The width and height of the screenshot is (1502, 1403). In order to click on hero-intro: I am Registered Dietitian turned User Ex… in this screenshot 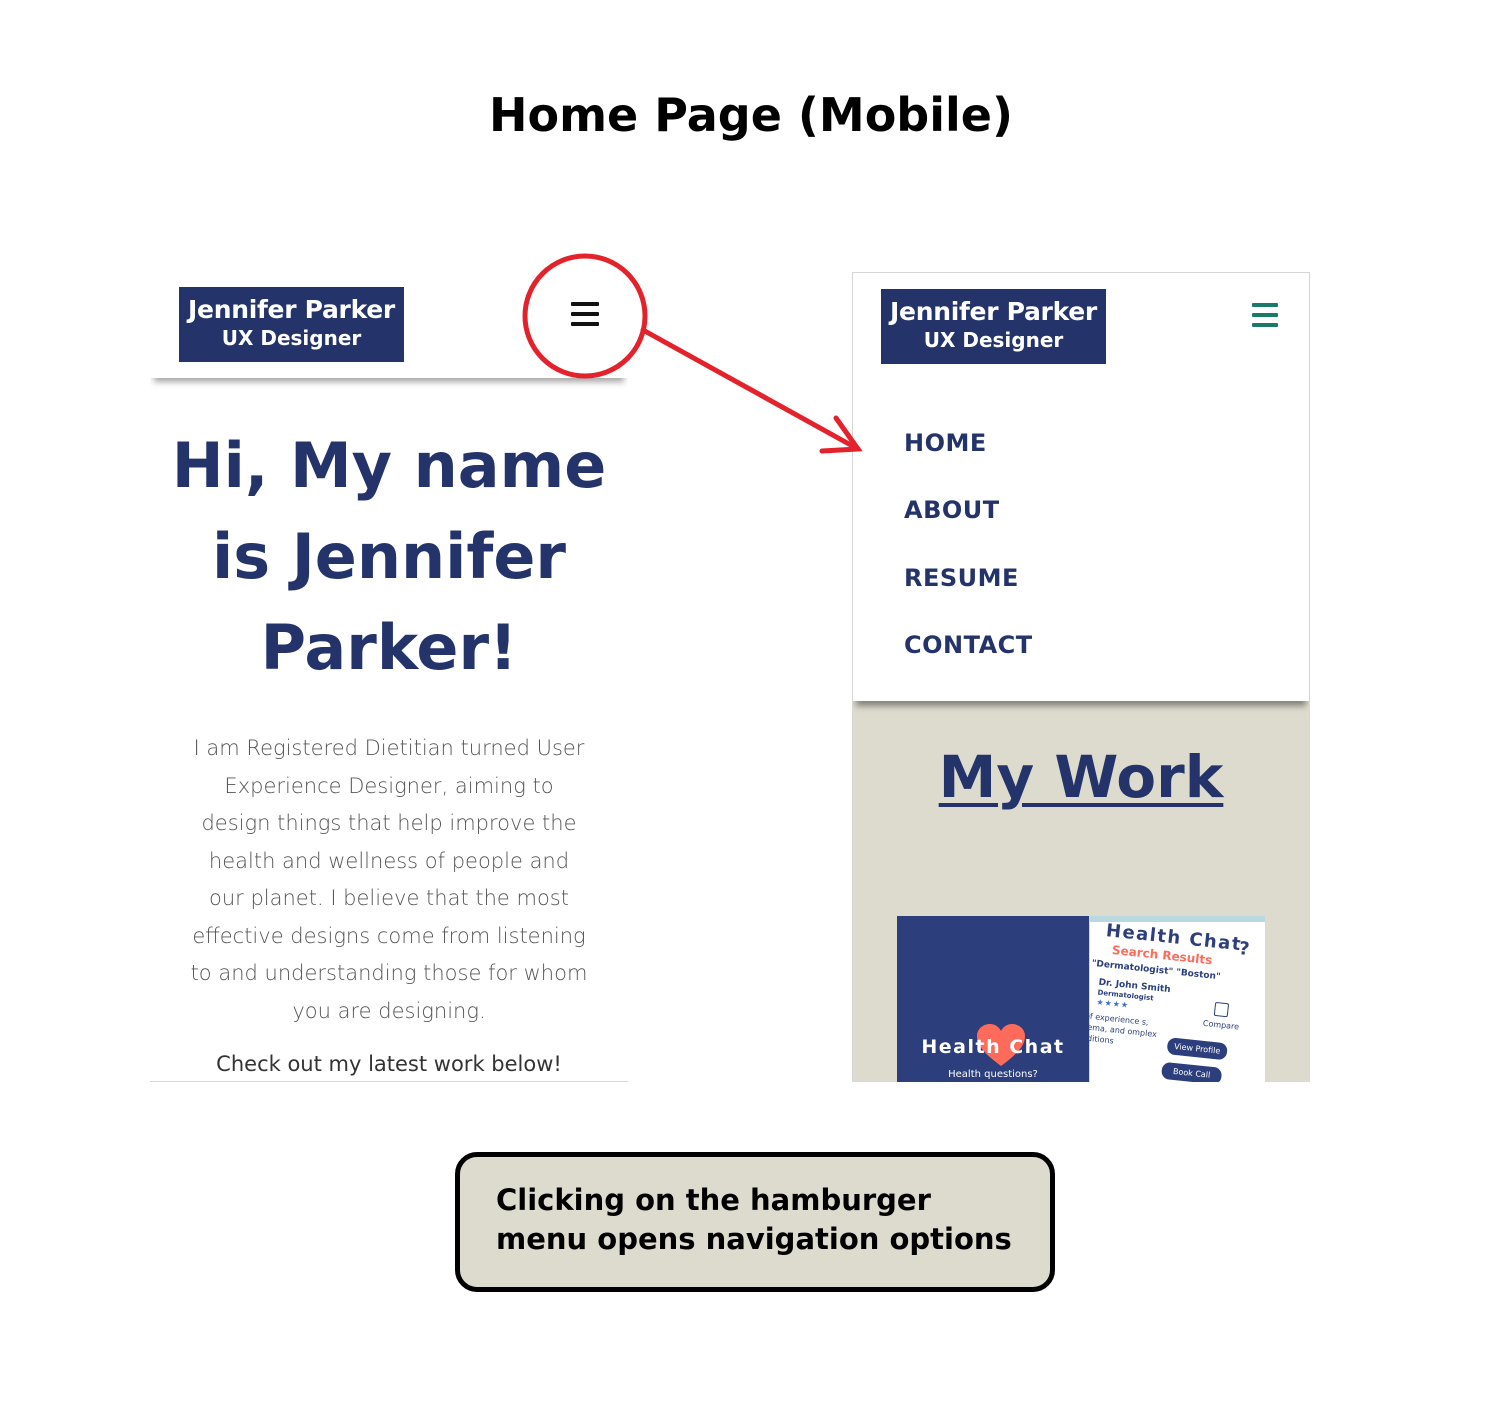, I will do `click(389, 879)`.